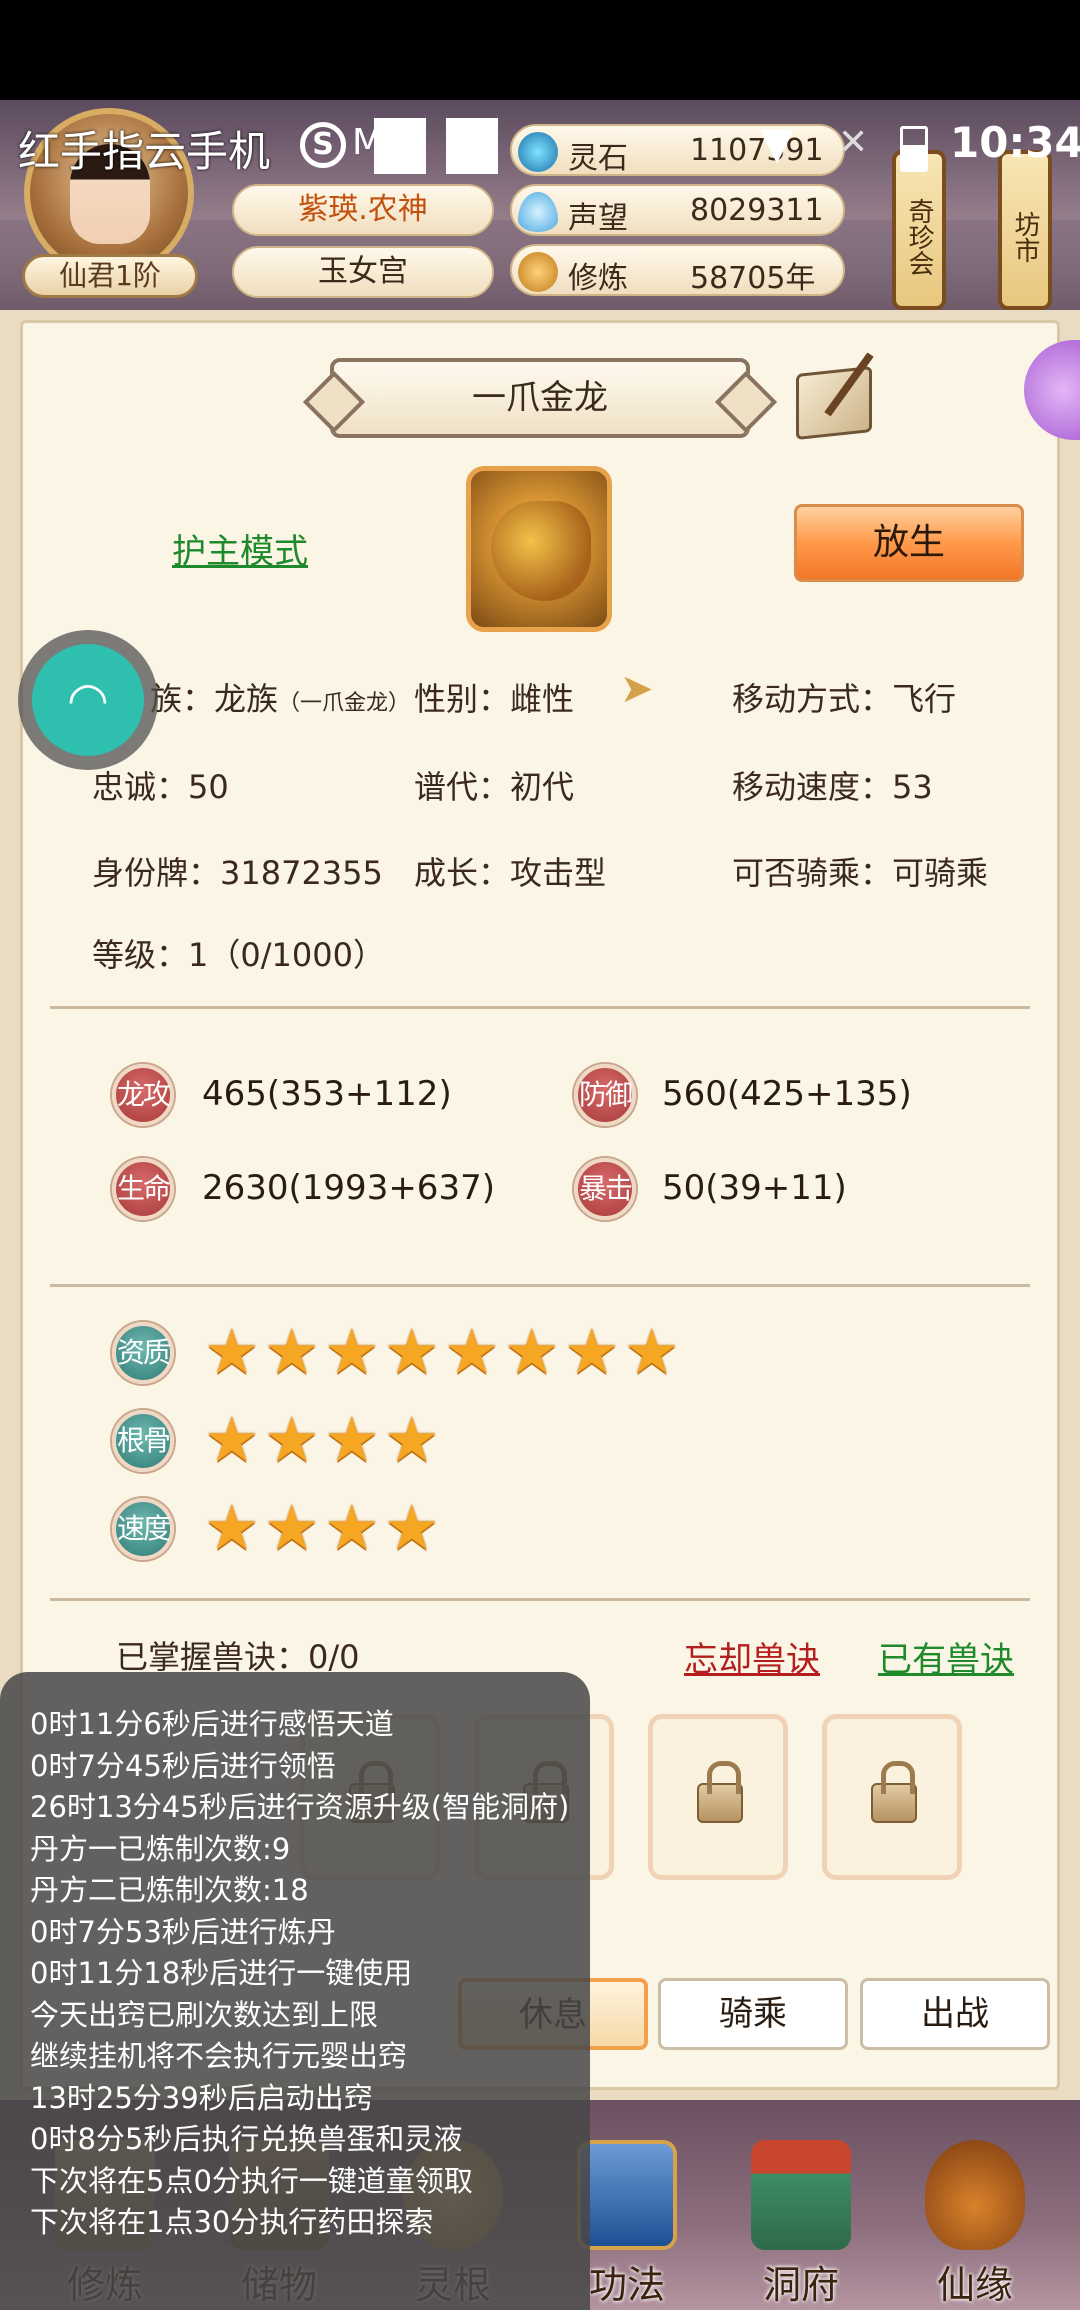 The height and width of the screenshot is (2310, 1080). I want to click on pet-portrait, so click(539, 549).